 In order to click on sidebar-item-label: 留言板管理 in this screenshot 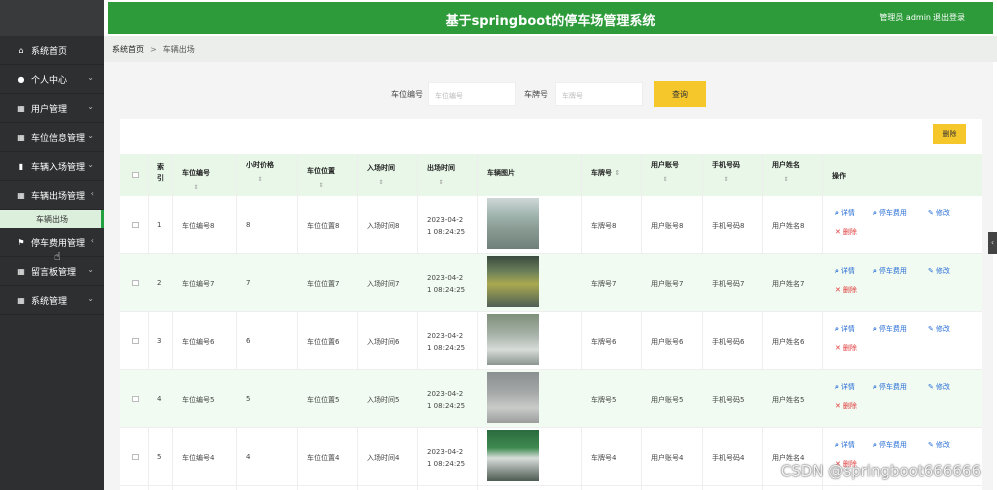, I will do `click(54, 272)`.